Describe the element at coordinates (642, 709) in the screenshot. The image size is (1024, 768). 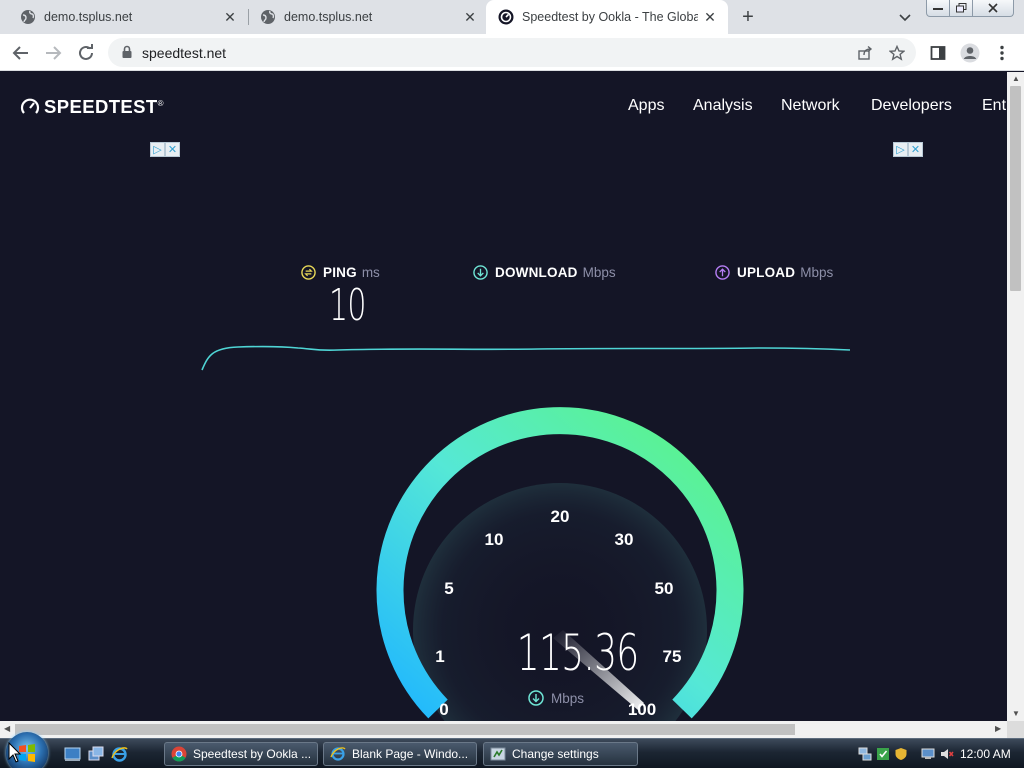
I see `gauge-tick-label: 100` at that location.